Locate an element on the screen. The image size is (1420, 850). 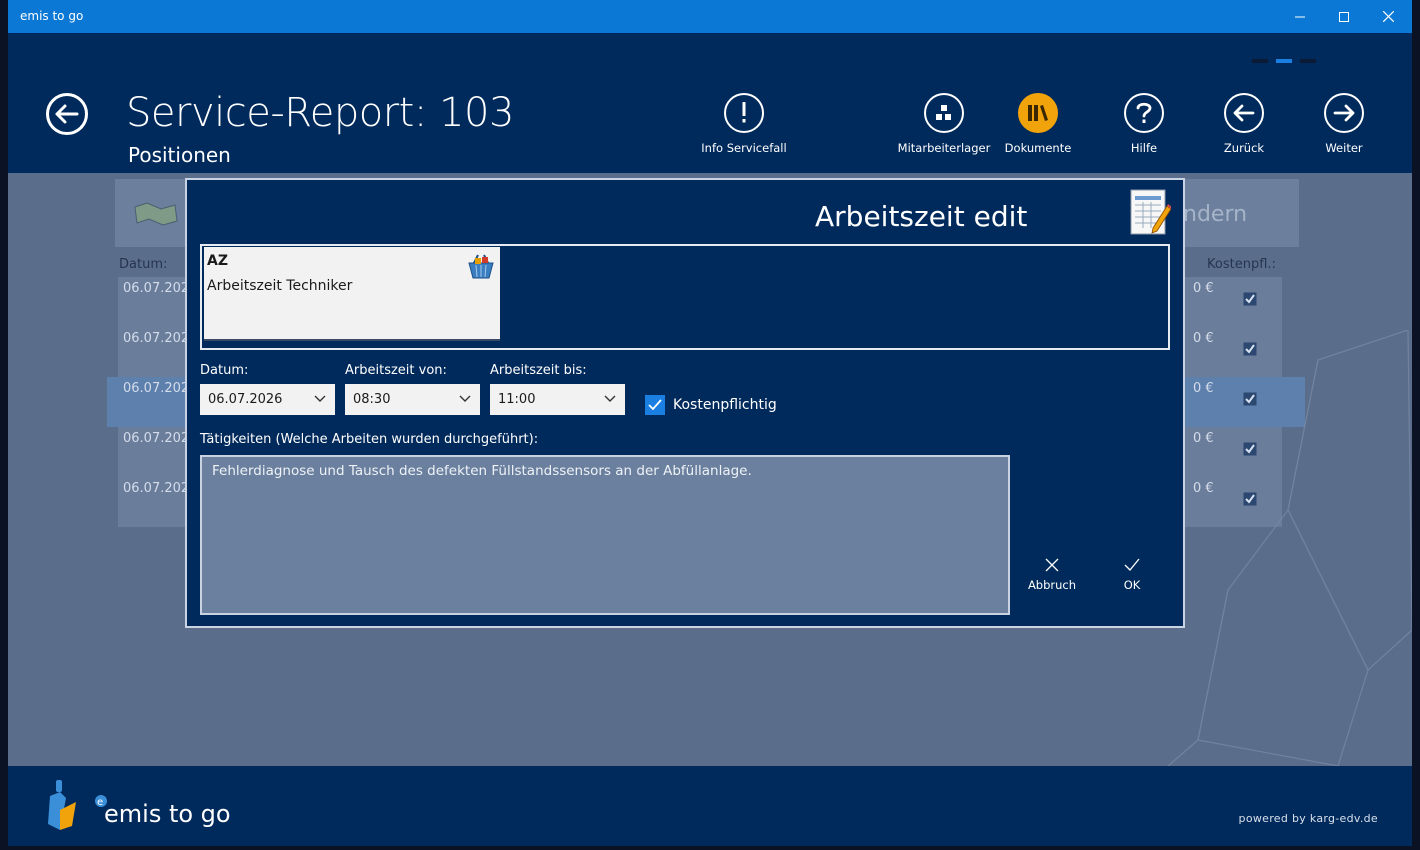
grid-icon is located at coordinates (944, 113).